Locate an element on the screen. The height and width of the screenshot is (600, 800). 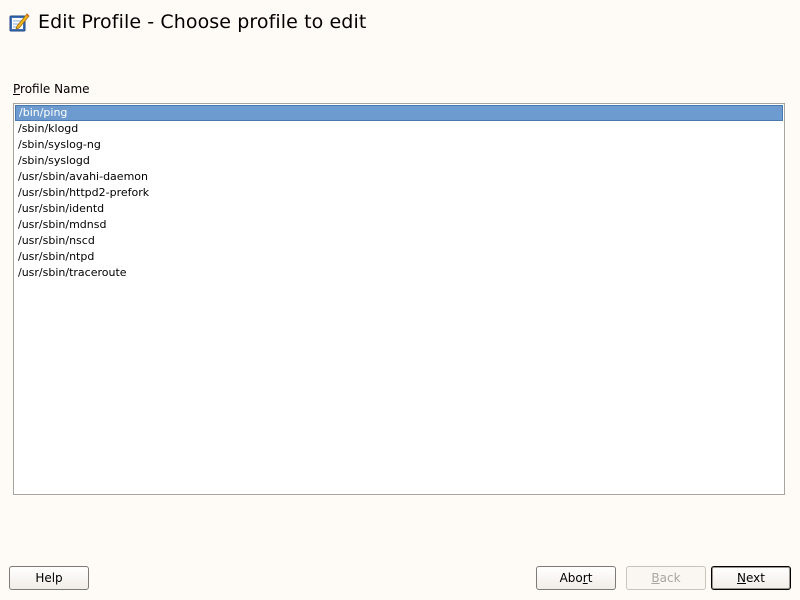
label-mnemonic: P is located at coordinates (17, 89).